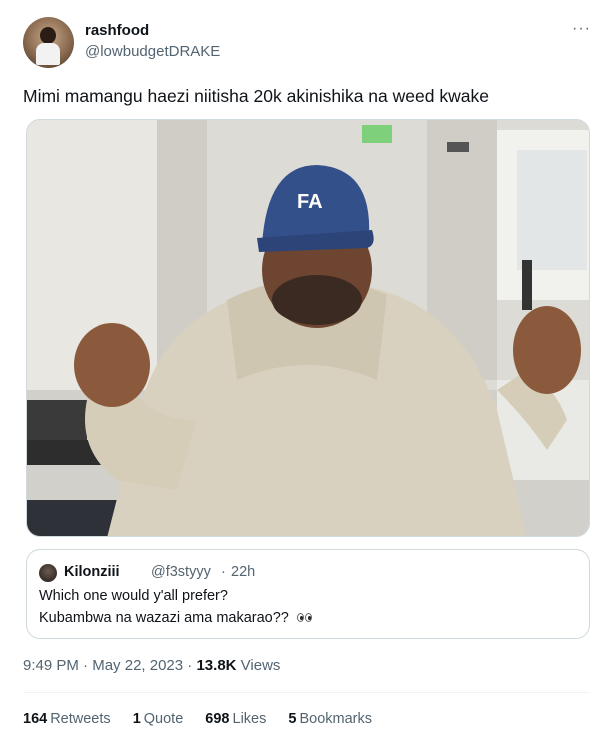  What do you see at coordinates (292, 719) in the screenshot?
I see `bookmarks-count: 5` at bounding box center [292, 719].